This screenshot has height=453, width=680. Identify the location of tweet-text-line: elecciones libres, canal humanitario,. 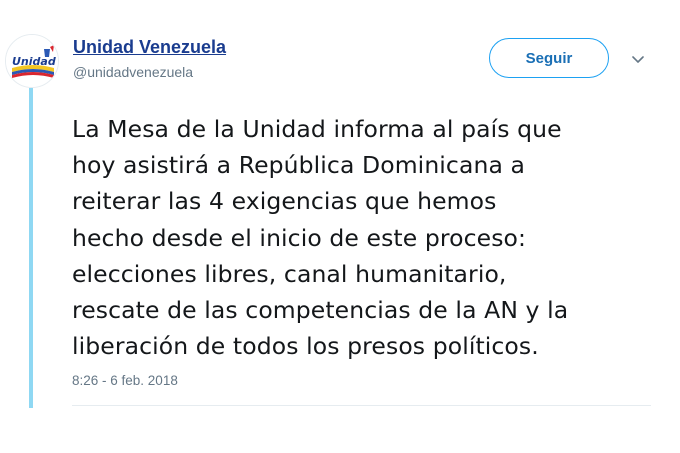
(289, 273).